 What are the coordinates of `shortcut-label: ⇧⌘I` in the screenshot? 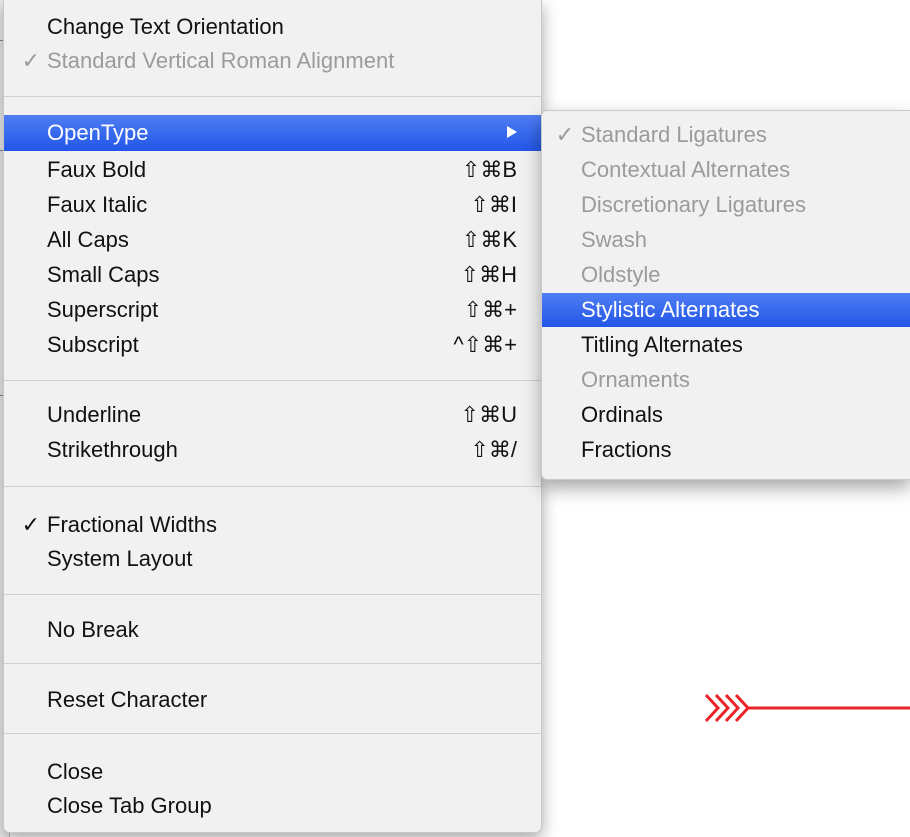 It's located at (493, 204).